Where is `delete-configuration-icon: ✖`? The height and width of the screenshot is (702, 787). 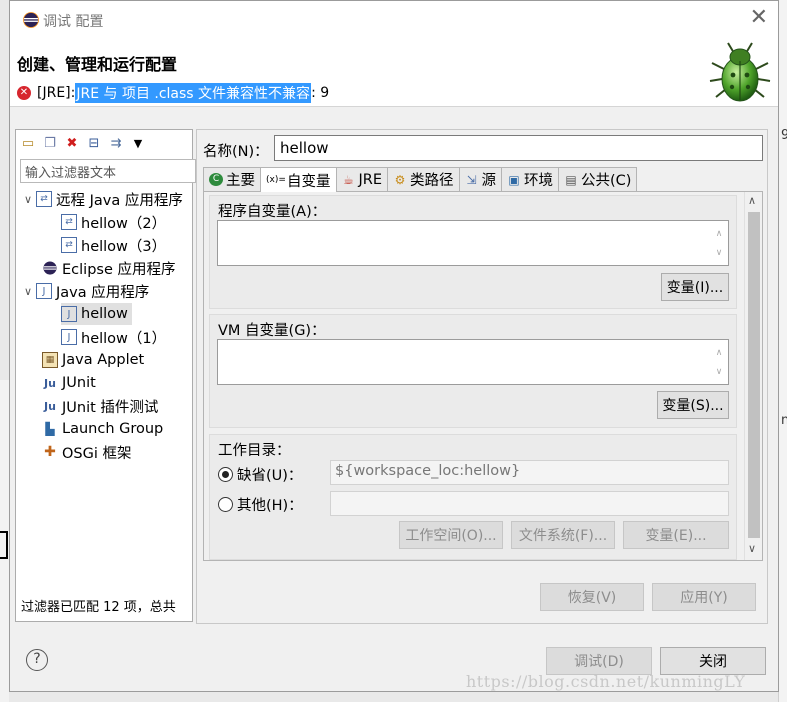 delete-configuration-icon: ✖ is located at coordinates (72, 143).